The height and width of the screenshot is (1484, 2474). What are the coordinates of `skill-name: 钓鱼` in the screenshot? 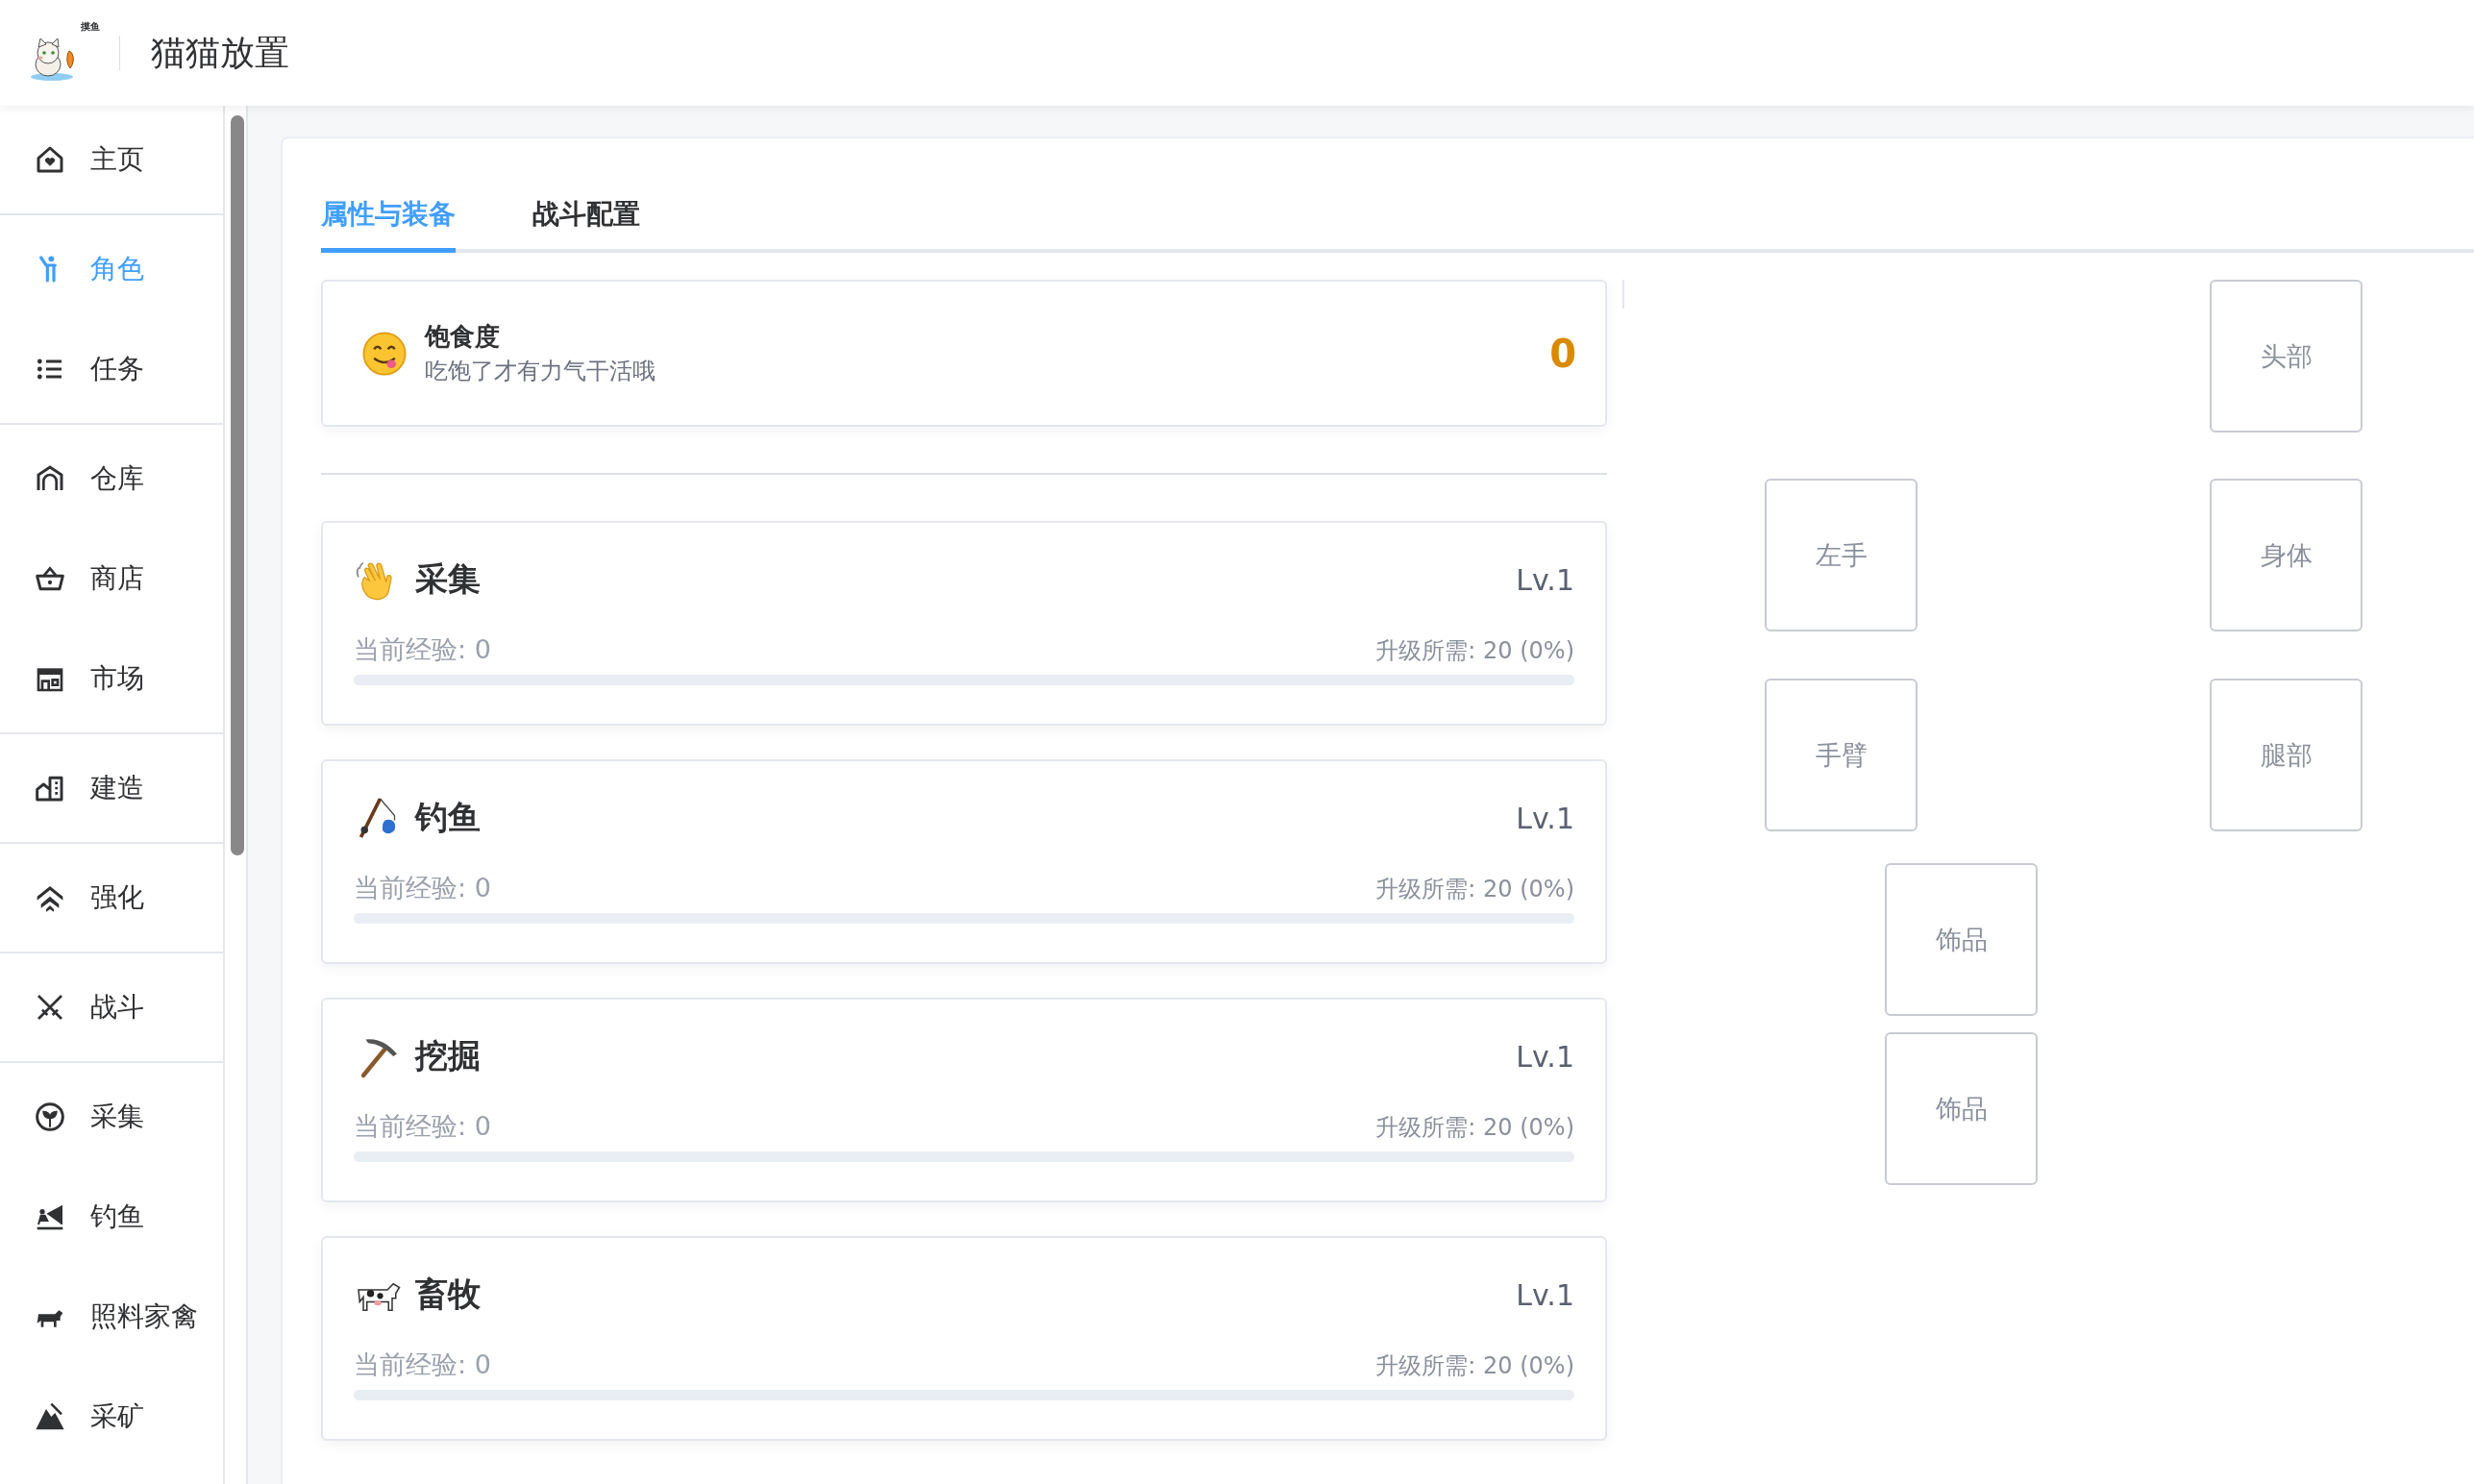 It's located at (448, 817).